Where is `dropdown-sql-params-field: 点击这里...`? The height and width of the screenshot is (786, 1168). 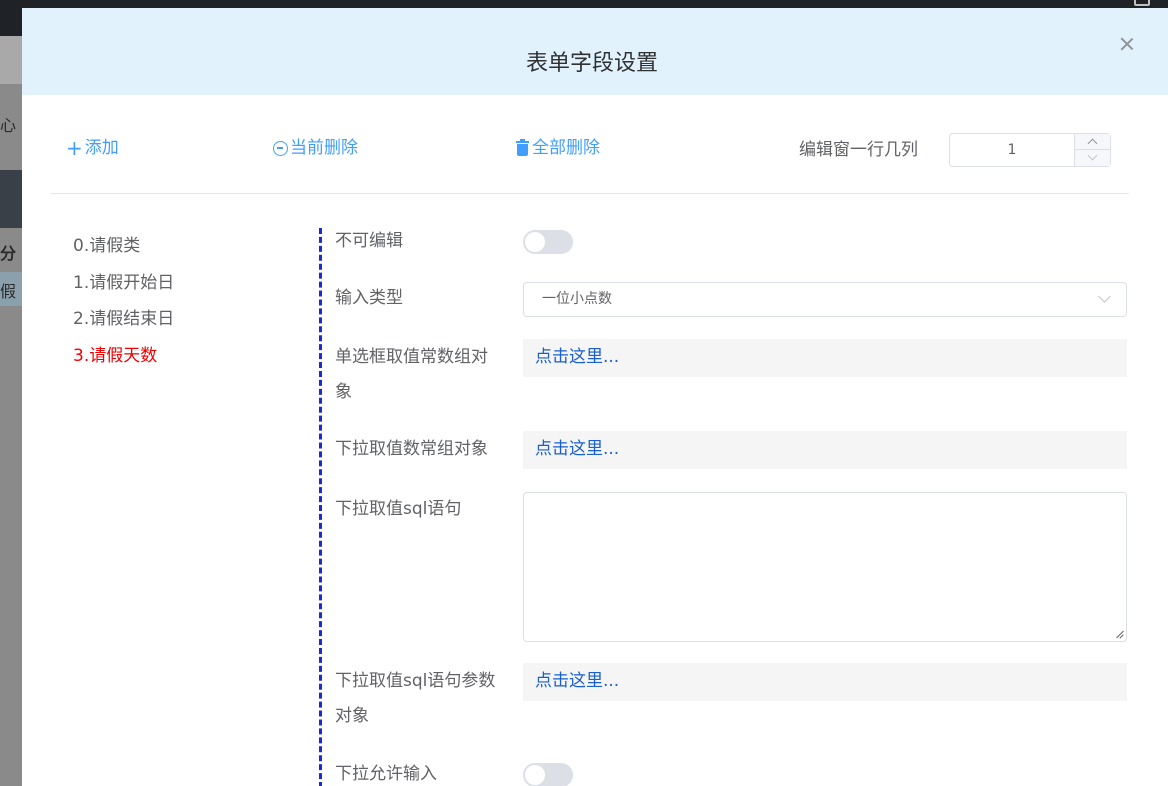
dropdown-sql-params-field: 点击这里... is located at coordinates (825, 682).